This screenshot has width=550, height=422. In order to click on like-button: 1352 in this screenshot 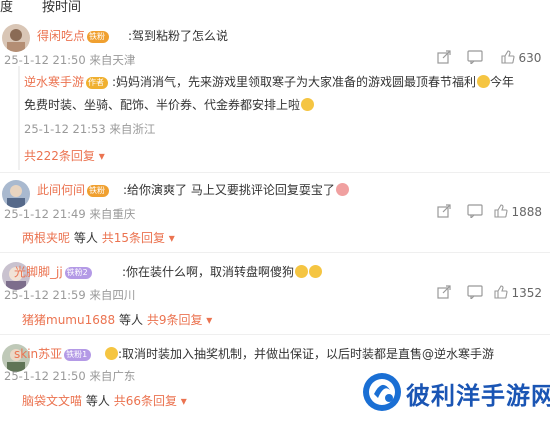, I will do `click(518, 292)`.